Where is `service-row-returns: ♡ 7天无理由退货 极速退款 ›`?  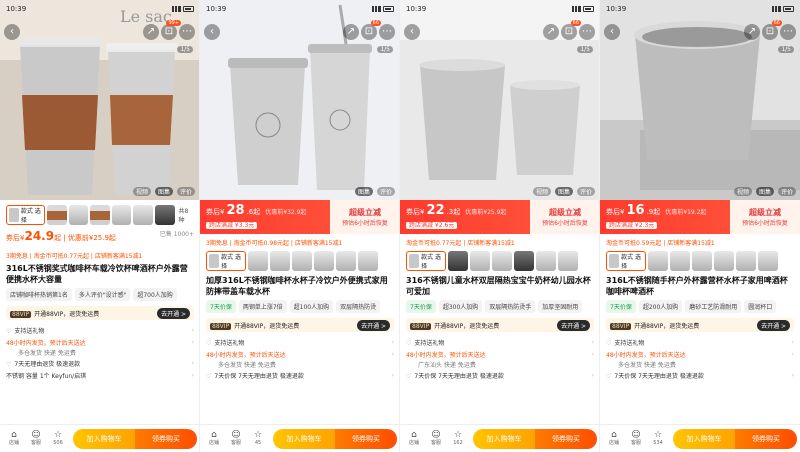
service-row-returns: ♡ 7天无理由退货 极速退款 › is located at coordinates (99, 363).